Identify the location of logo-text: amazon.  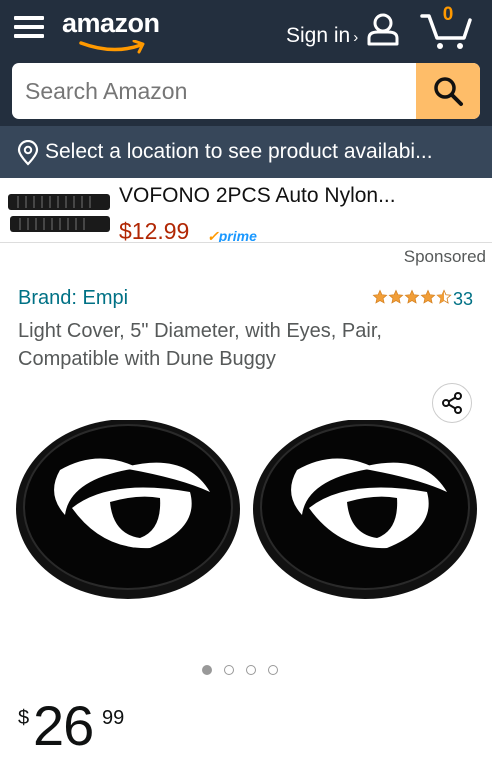
(111, 23).